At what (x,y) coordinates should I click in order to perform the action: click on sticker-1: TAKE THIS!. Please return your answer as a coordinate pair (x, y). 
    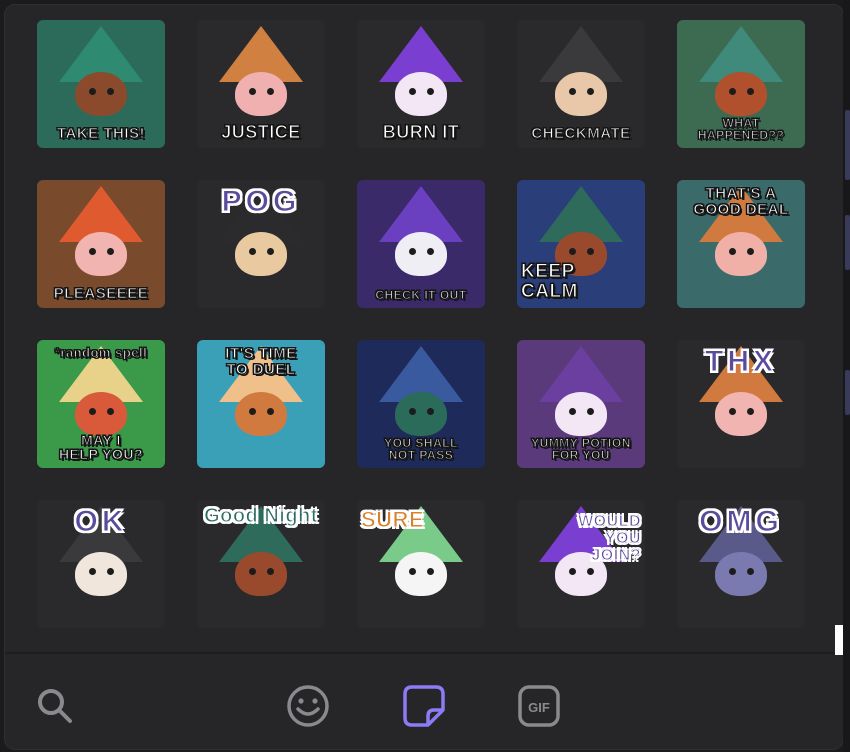
    Looking at the image, I should click on (101, 84).